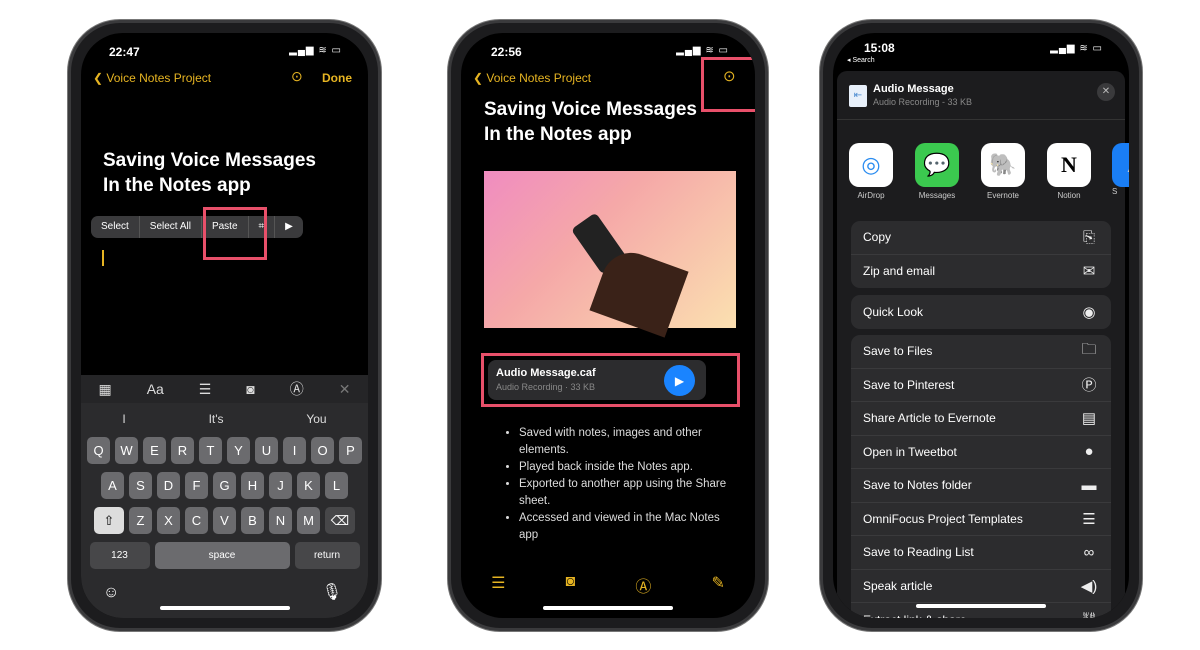 The image size is (1200, 650). Describe the element at coordinates (332, 592) in the screenshot. I see `microphone-icon: 🎙` at that location.